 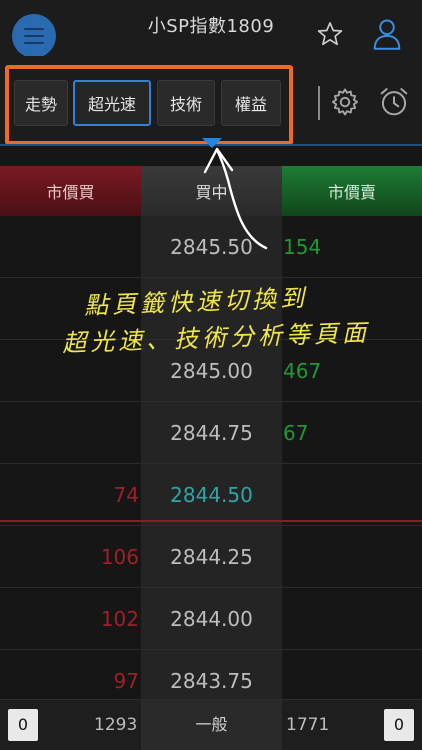 I want to click on left-count-box: 0, so click(x=23, y=725).